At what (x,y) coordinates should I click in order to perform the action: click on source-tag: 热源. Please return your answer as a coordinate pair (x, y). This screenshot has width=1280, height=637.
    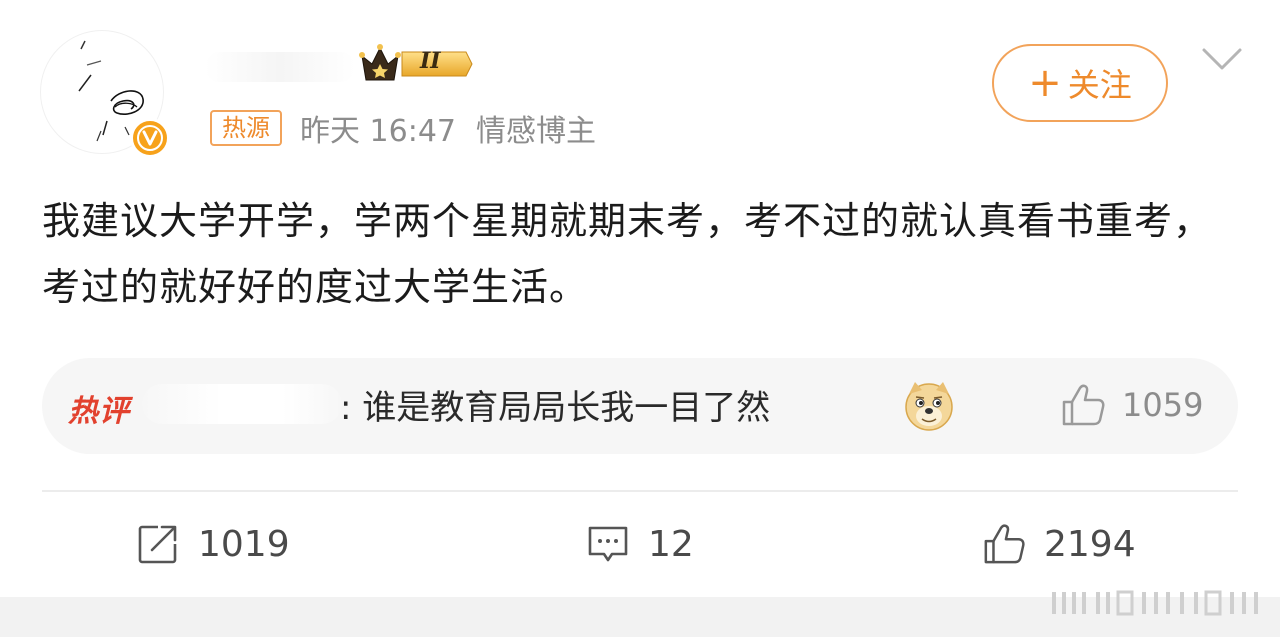
    Looking at the image, I should click on (246, 128).